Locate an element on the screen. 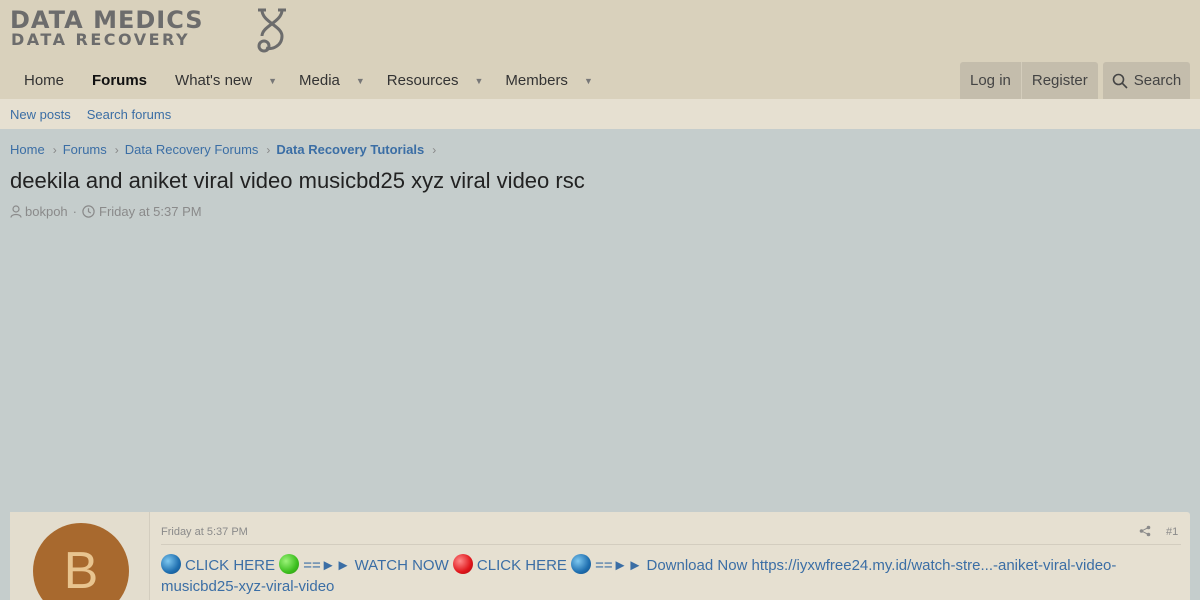 The height and width of the screenshot is (600, 1200). site-logo: DATA MEDICS DATA RECOVERY is located at coordinates (155, 32).